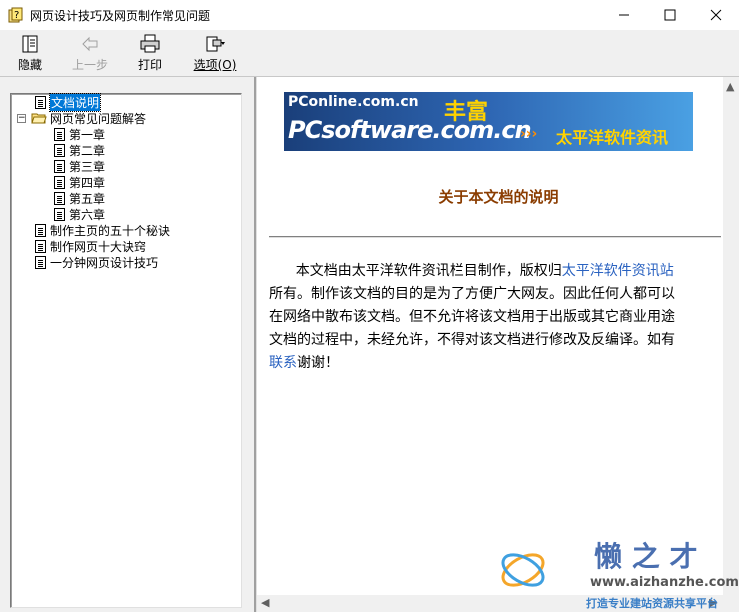 This screenshot has width=739, height=612. I want to click on tree-item-fifty-tips: 制作主页的五十个秘诀, so click(102, 230).